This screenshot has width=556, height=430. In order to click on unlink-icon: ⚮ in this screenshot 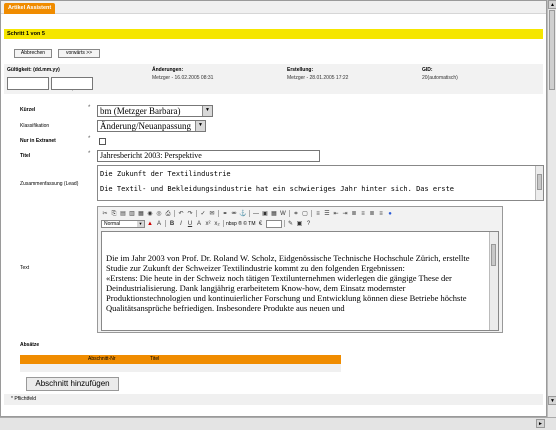, I will do `click(234, 214)`.